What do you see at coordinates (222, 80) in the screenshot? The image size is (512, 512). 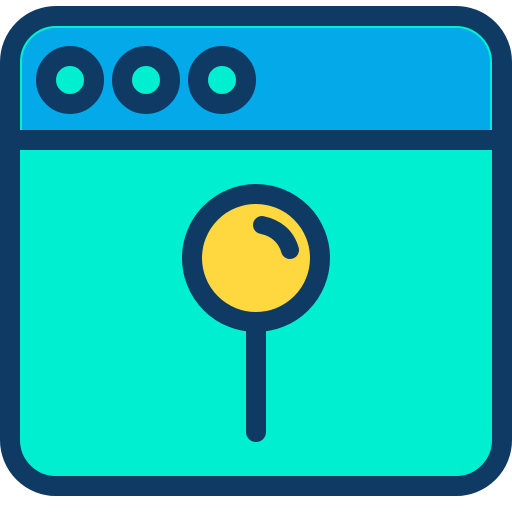 I see `window-dot-3-icon` at bounding box center [222, 80].